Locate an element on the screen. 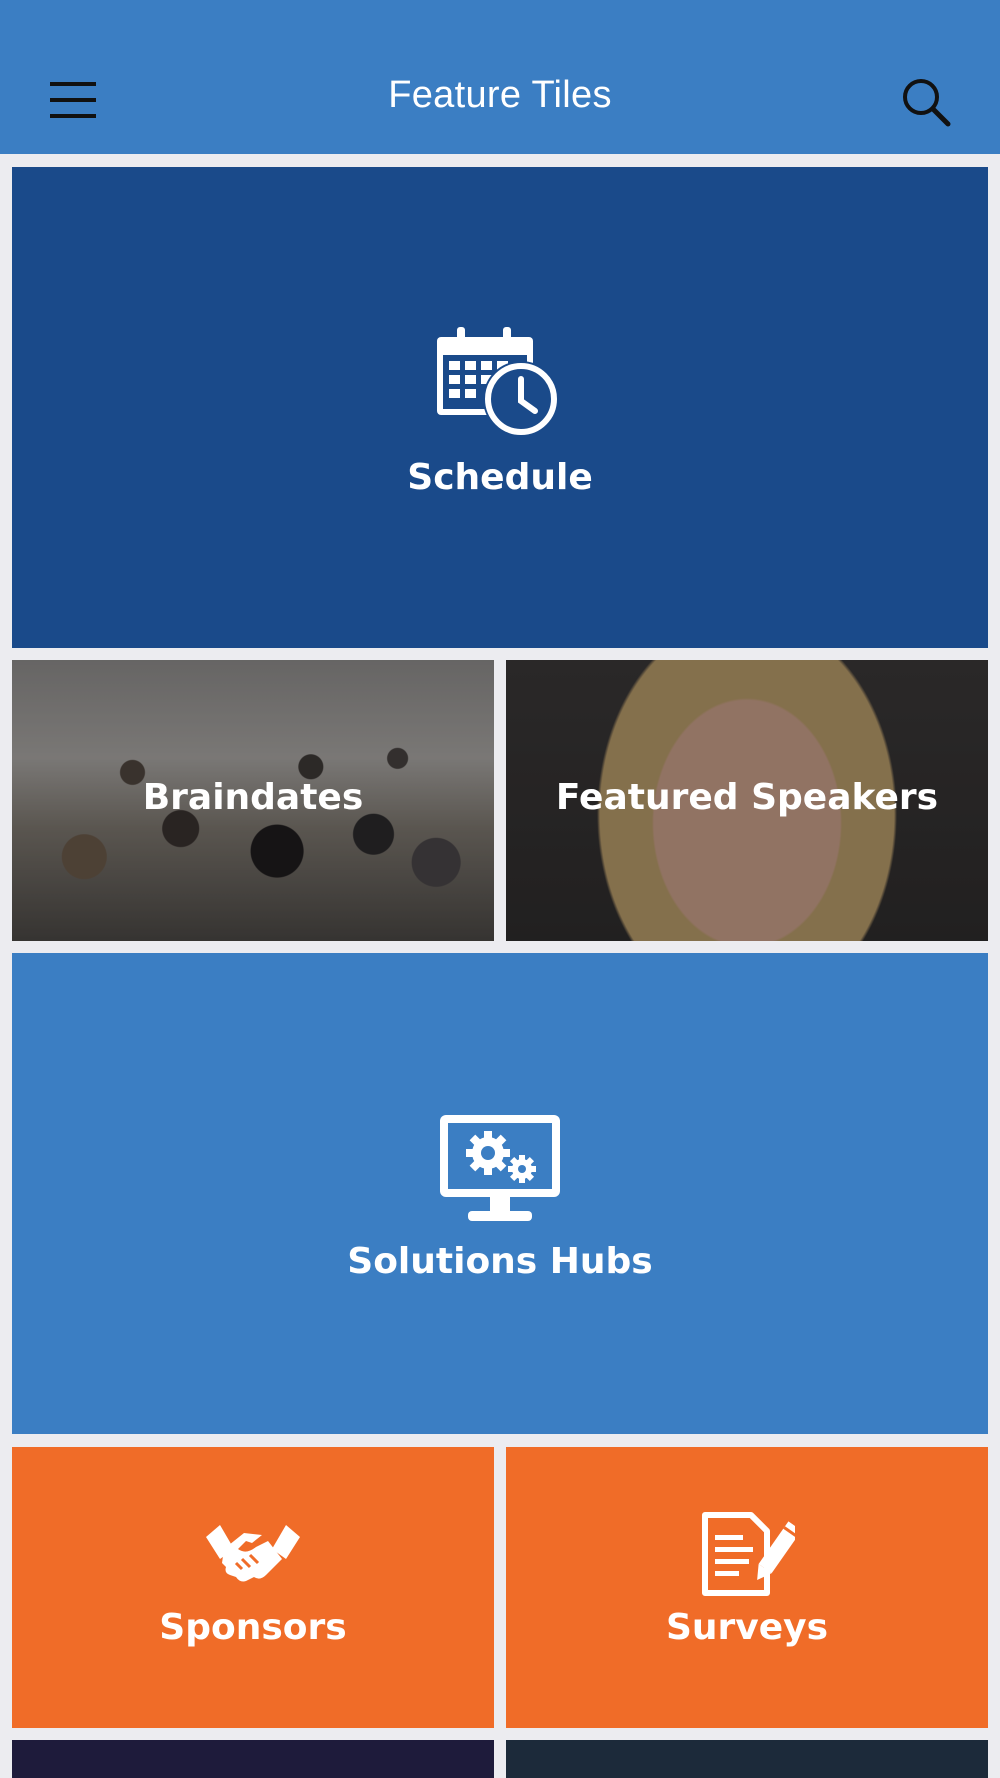  tile-braindates: Braindates is located at coordinates (253, 800).